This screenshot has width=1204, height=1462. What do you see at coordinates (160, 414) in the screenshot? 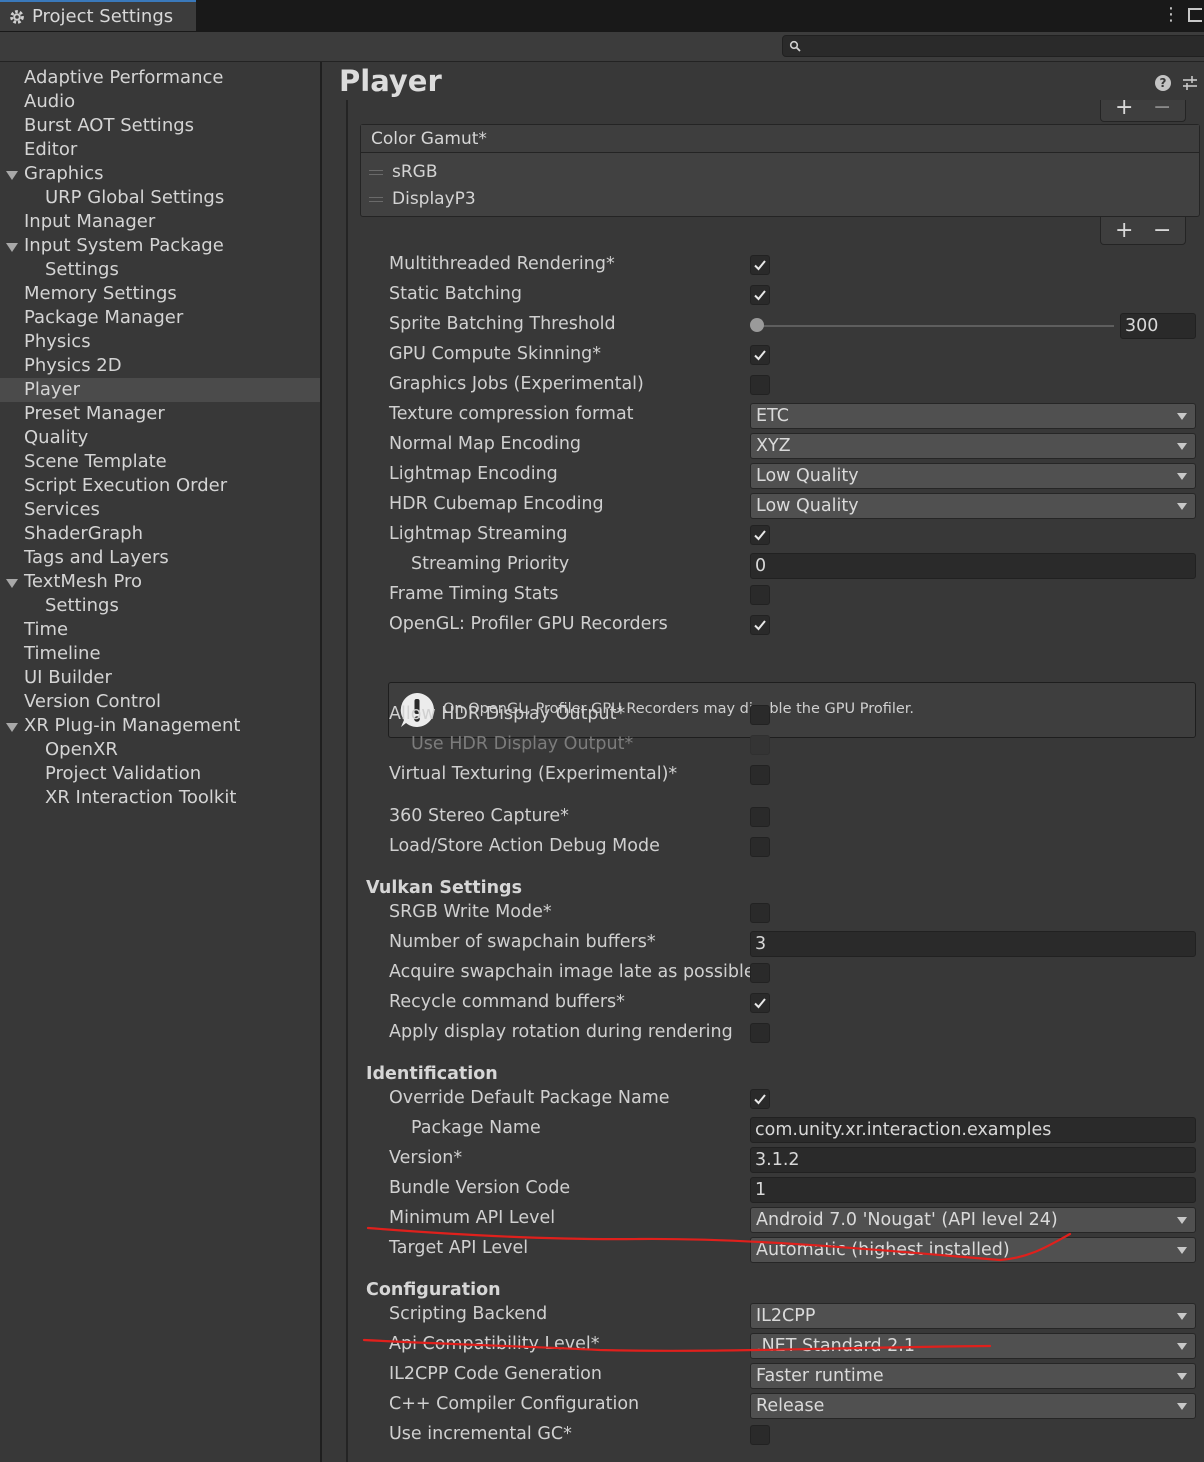
I see `sidebar-item-preset-manager: Preset Manager` at bounding box center [160, 414].